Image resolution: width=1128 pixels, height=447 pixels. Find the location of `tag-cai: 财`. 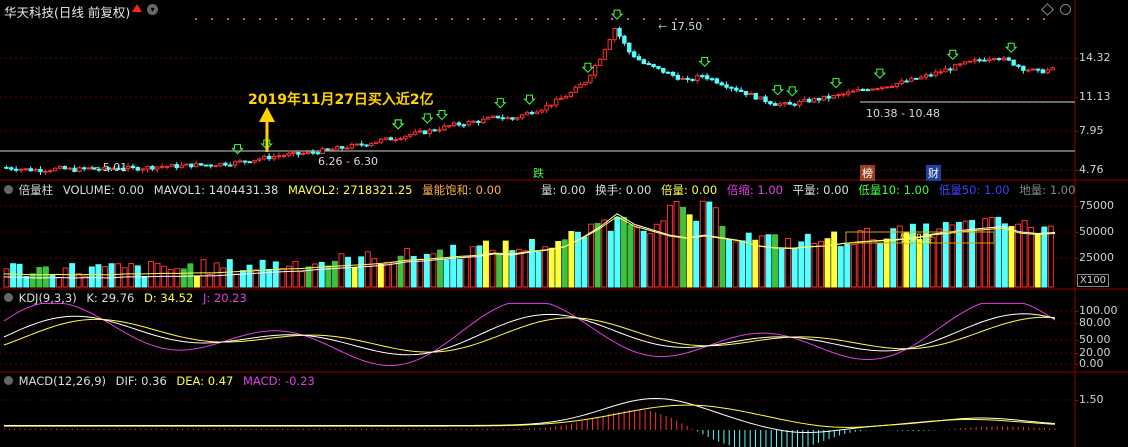

tag-cai: 财 is located at coordinates (933, 173).